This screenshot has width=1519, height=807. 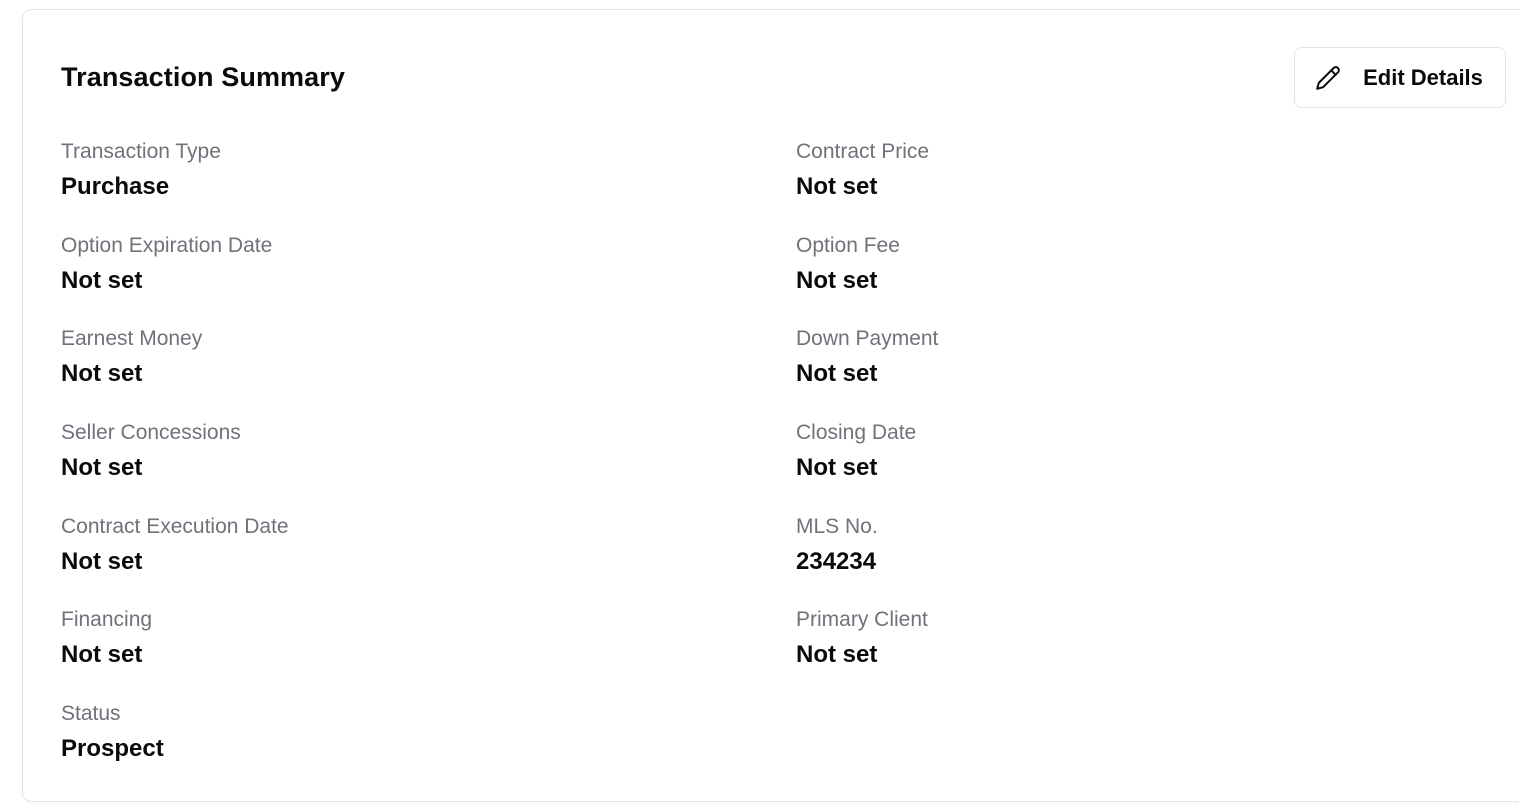 What do you see at coordinates (381, 638) in the screenshot?
I see `field-financing: Financing Not set` at bounding box center [381, 638].